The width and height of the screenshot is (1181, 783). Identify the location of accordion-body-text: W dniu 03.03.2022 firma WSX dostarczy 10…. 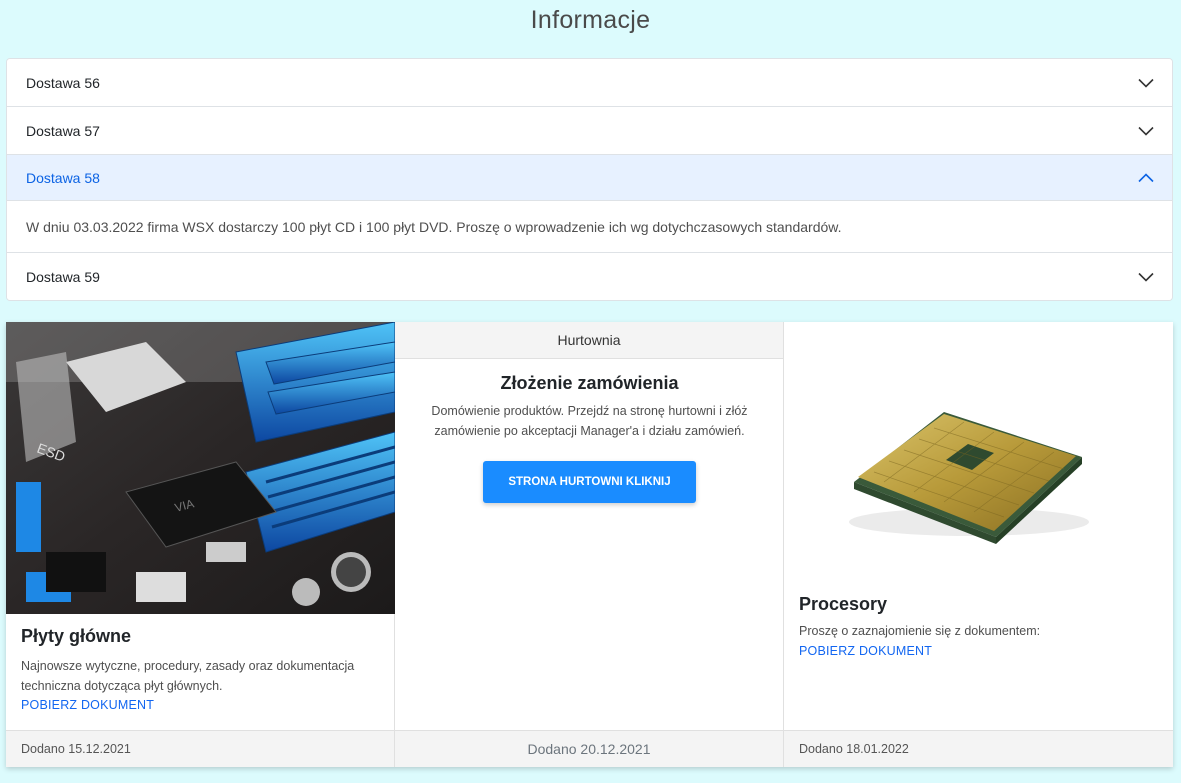
(434, 226).